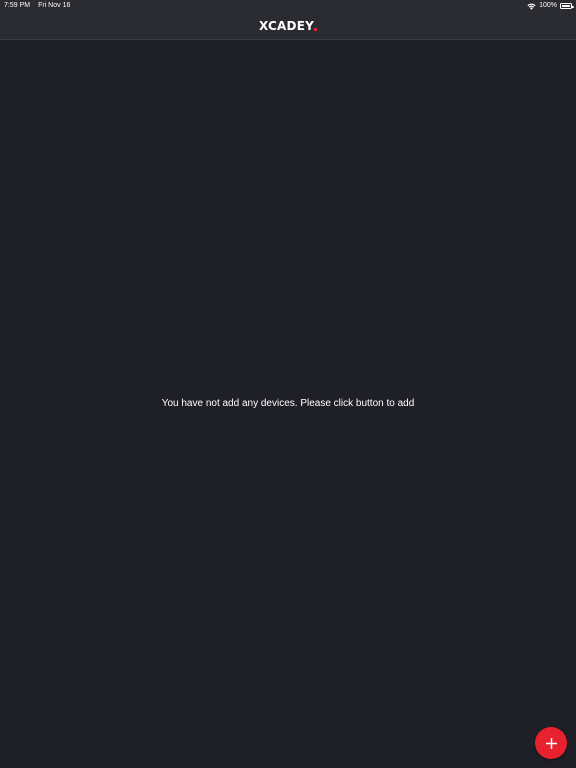 The height and width of the screenshot is (768, 576). I want to click on status-bar: 7:59 PM Fri Nov 16 100%, so click(288, 6).